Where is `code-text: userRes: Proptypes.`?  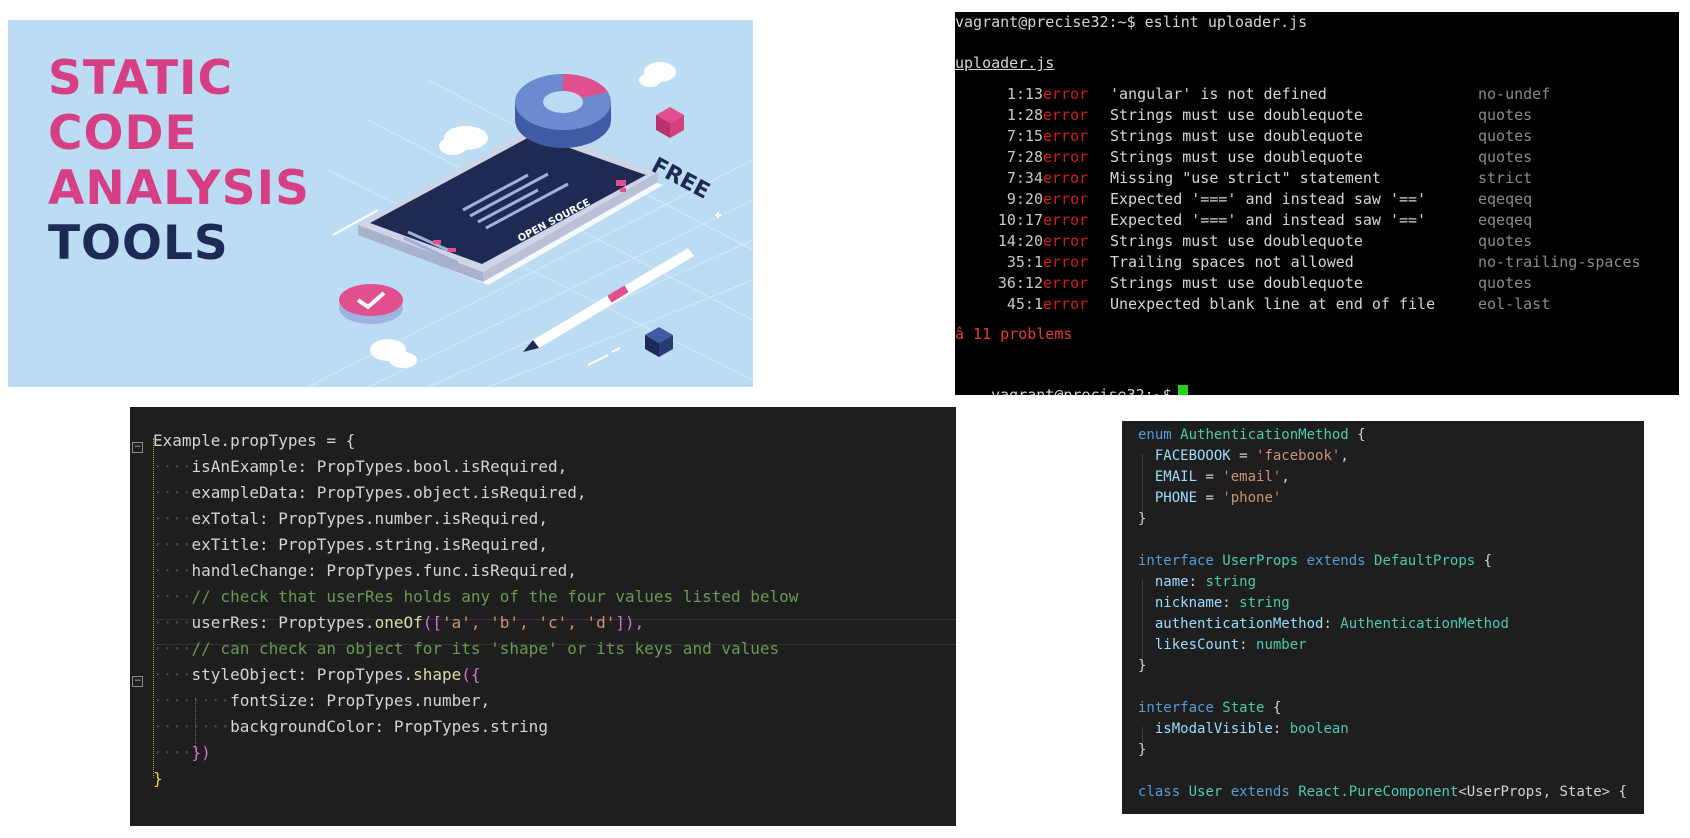 code-text: userRes: Proptypes. is located at coordinates (283, 622).